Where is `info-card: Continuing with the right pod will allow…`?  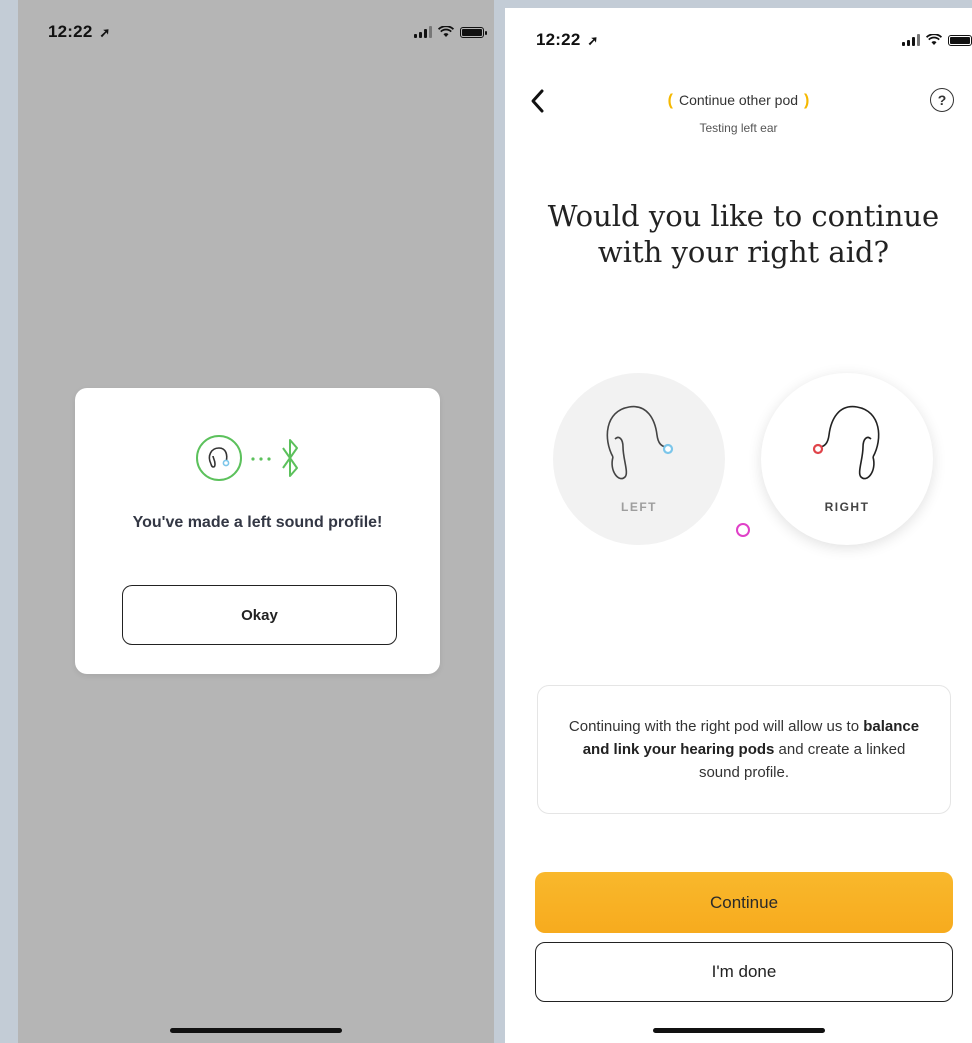 info-card: Continuing with the right pod will allow… is located at coordinates (744, 749).